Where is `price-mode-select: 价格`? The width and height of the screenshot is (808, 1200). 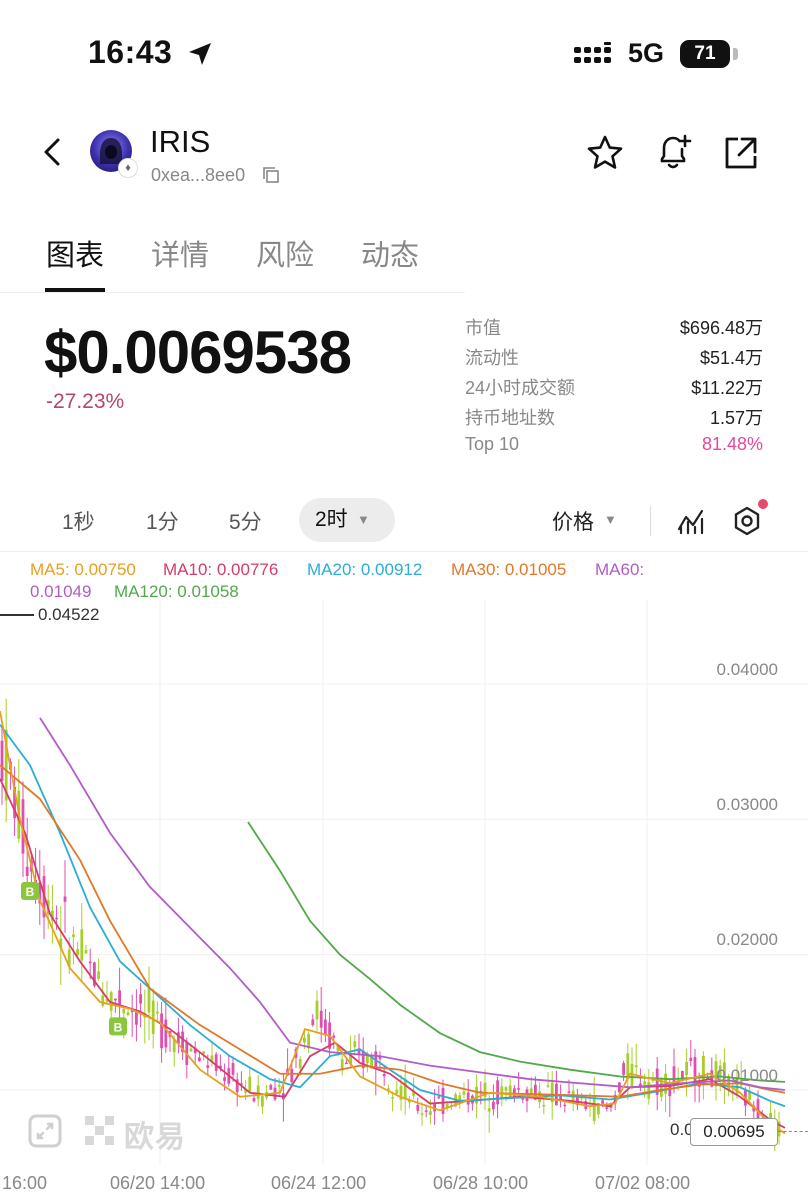 price-mode-select: 价格 is located at coordinates (573, 521).